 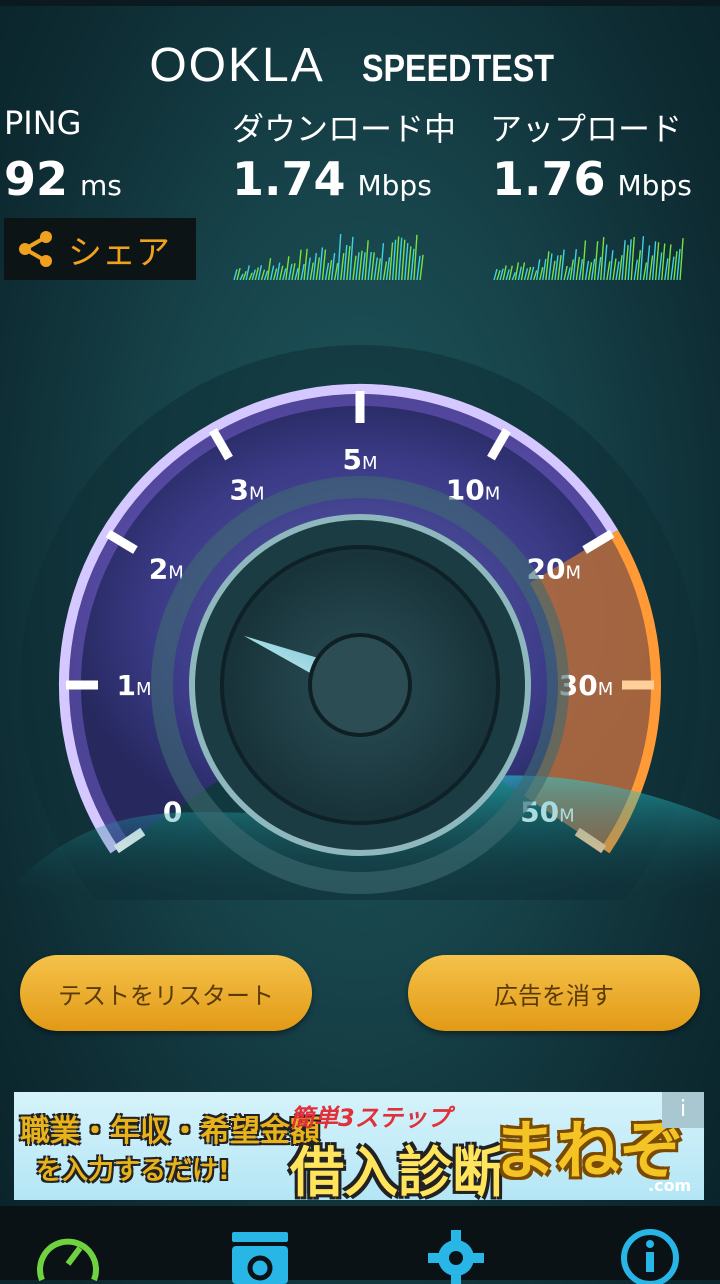 I want to click on download-sparkline, so click(x=328, y=257).